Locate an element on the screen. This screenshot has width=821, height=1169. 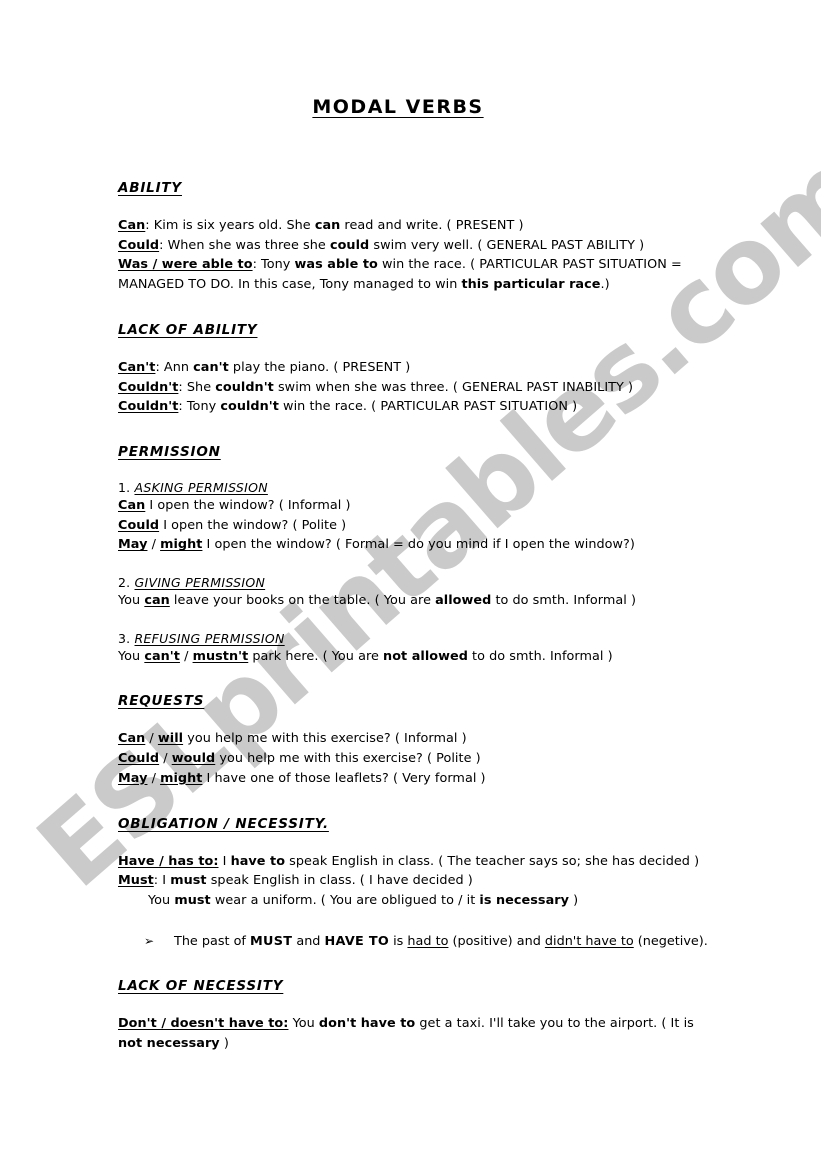
section-2-sub-1-line-0-run-3: allowed is located at coordinates (463, 601).